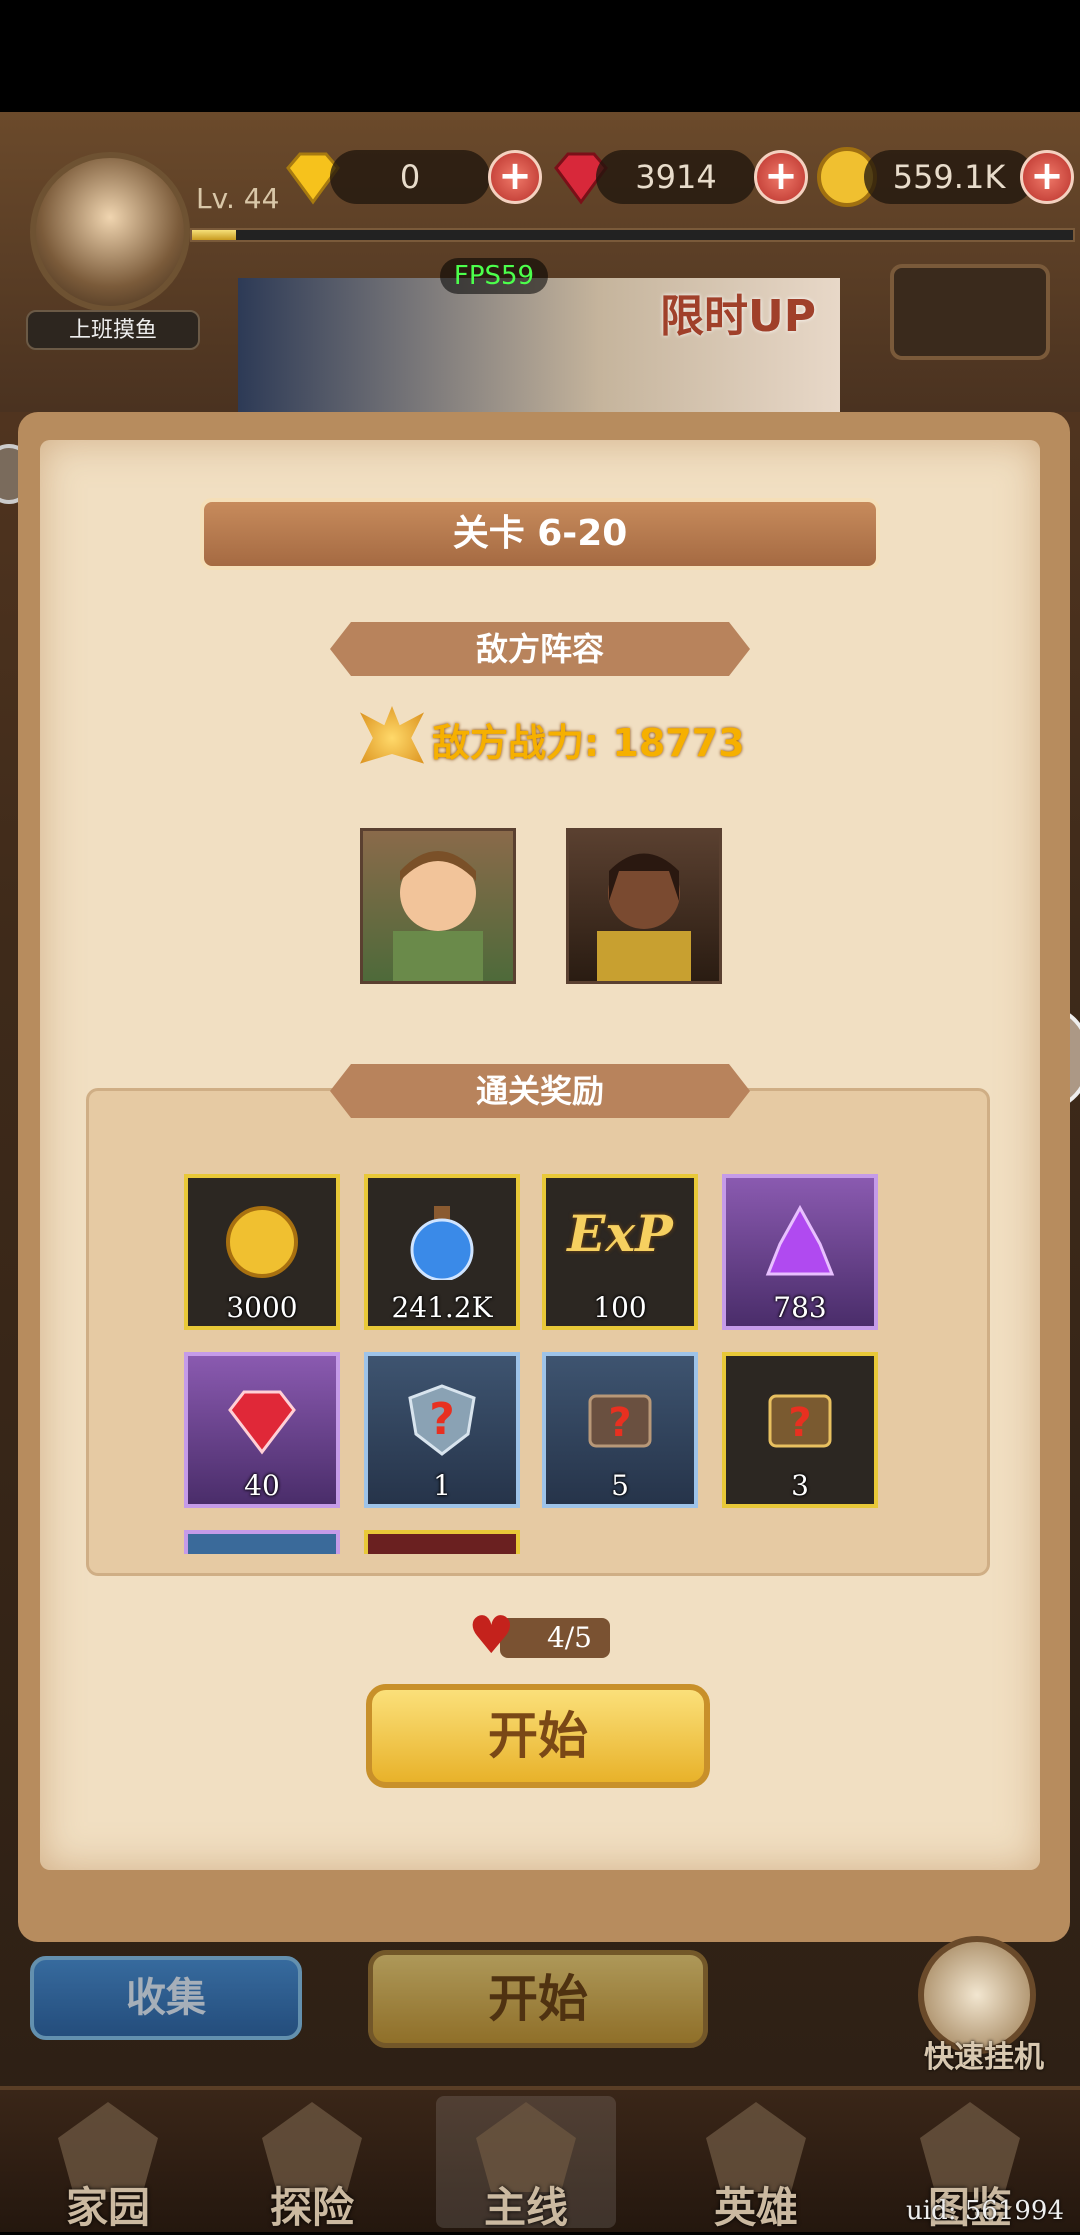 Image resolution: width=1080 pixels, height=2235 pixels. Describe the element at coordinates (525, 2207) in the screenshot. I see `nav-label: 主线` at that location.